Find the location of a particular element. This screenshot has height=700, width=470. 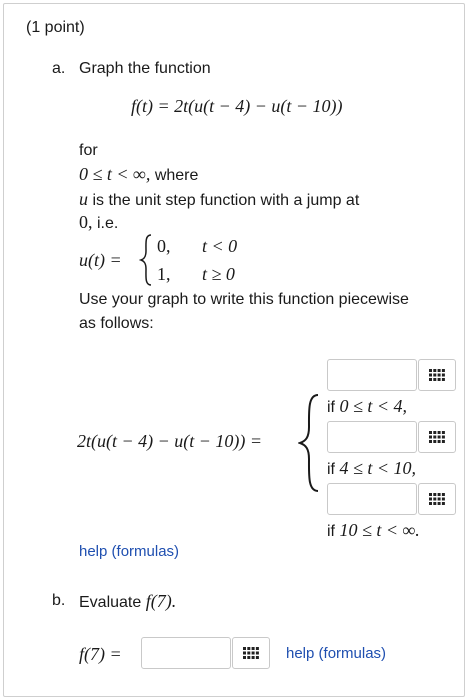

piece-1-range: 0 ≤ t < 4, is located at coordinates (373, 406).